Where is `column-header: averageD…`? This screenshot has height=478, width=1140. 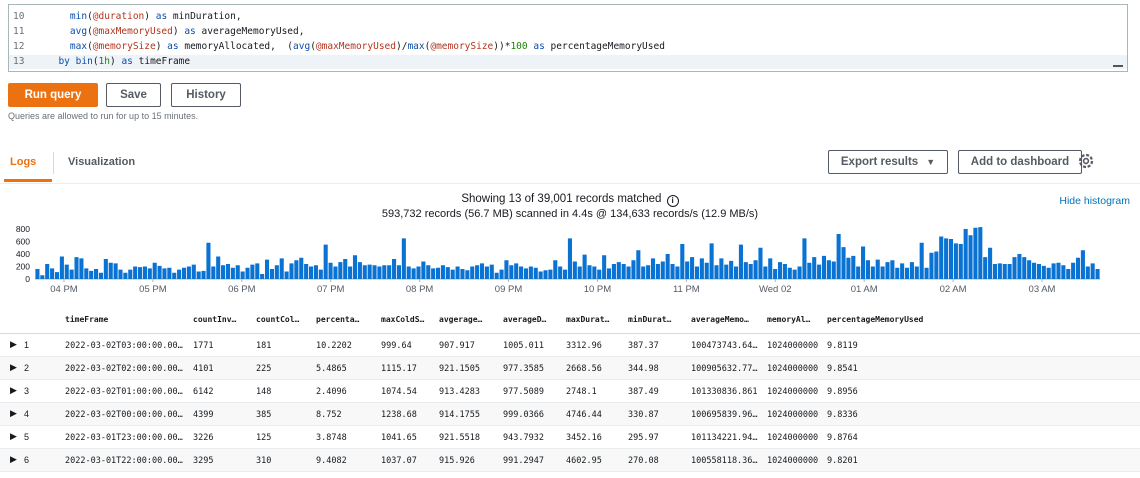 column-header: averageD… is located at coordinates (524, 319).